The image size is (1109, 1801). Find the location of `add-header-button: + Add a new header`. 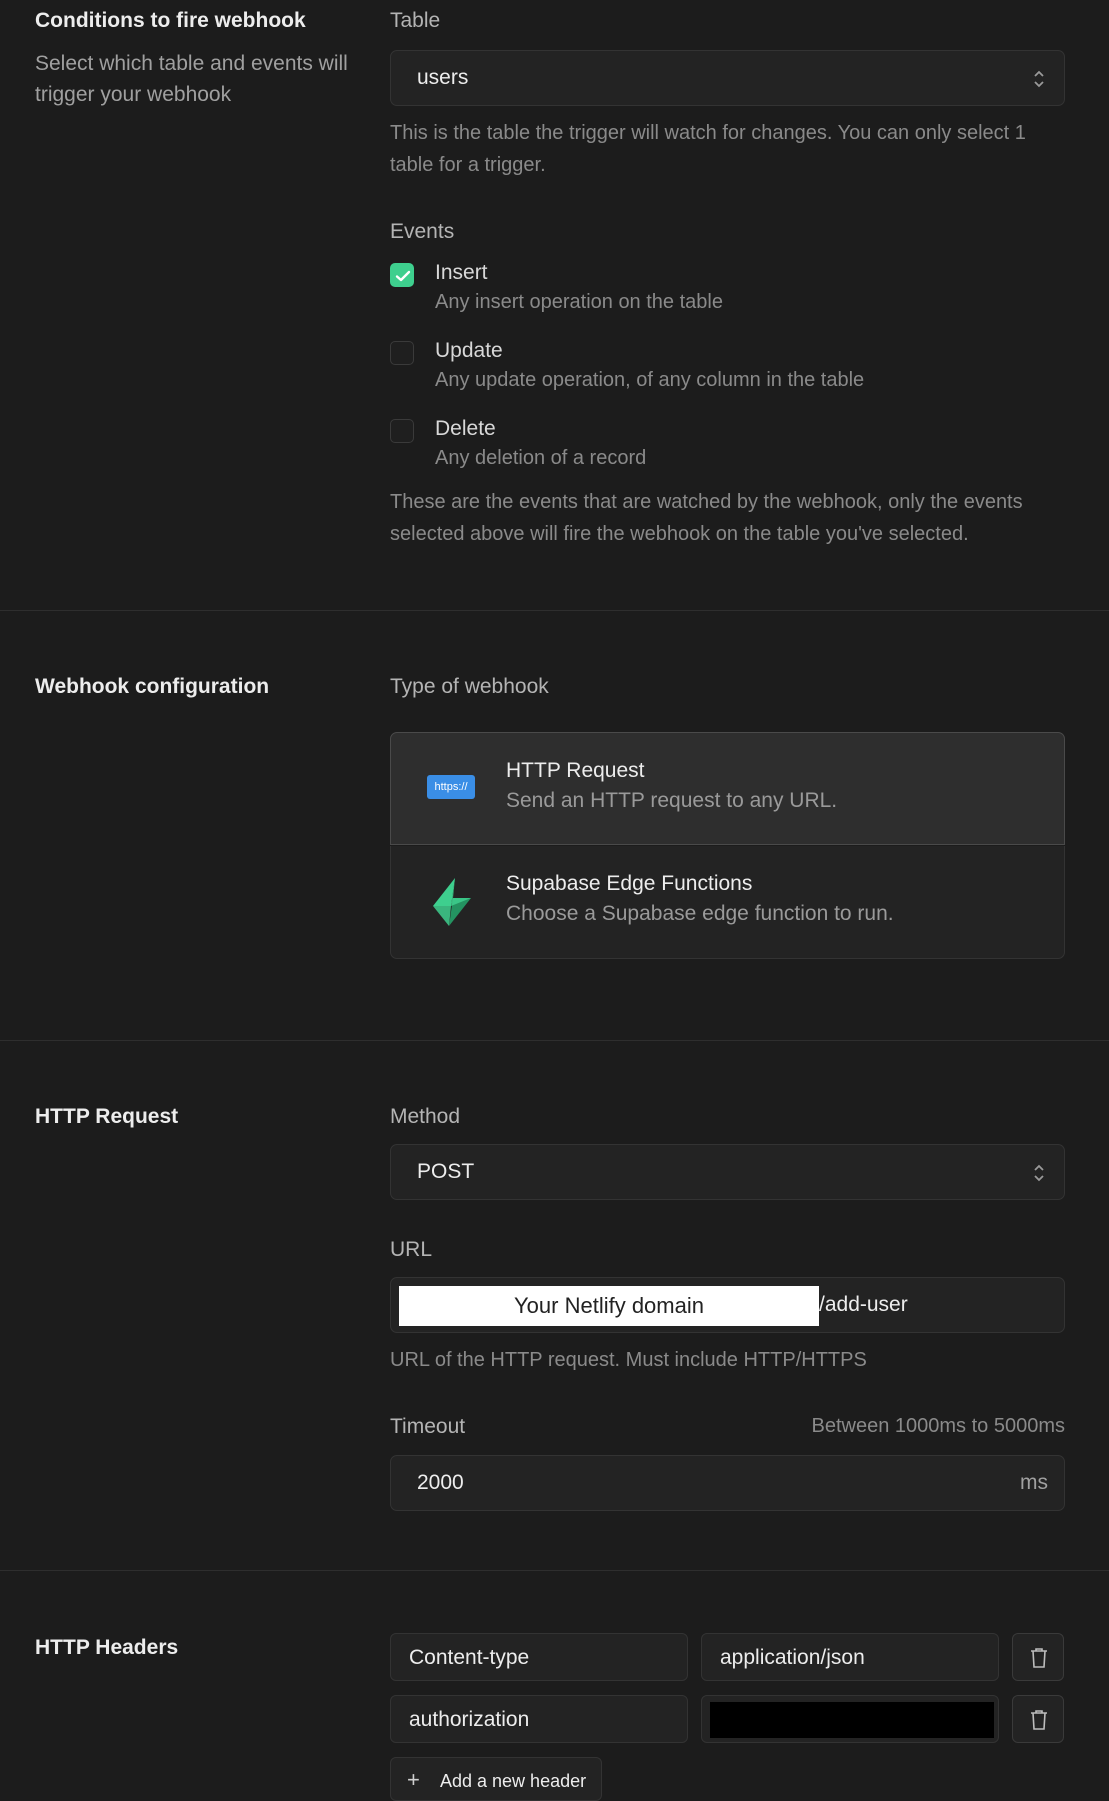

add-header-button: + Add a new header is located at coordinates (496, 1779).